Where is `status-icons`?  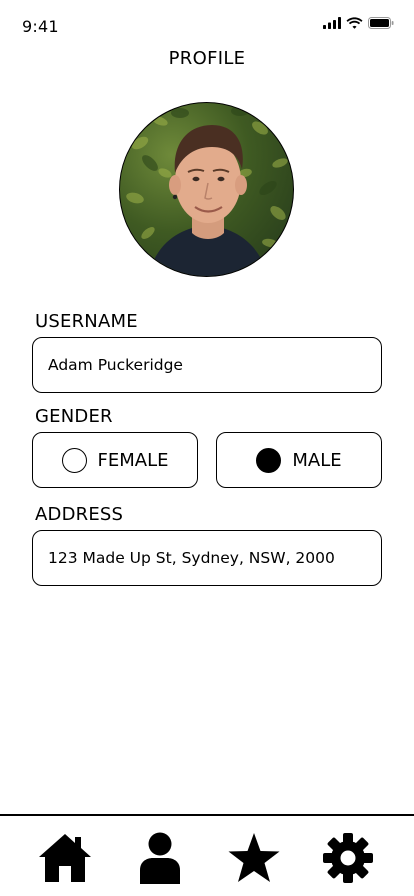
status-icons is located at coordinates (358, 23).